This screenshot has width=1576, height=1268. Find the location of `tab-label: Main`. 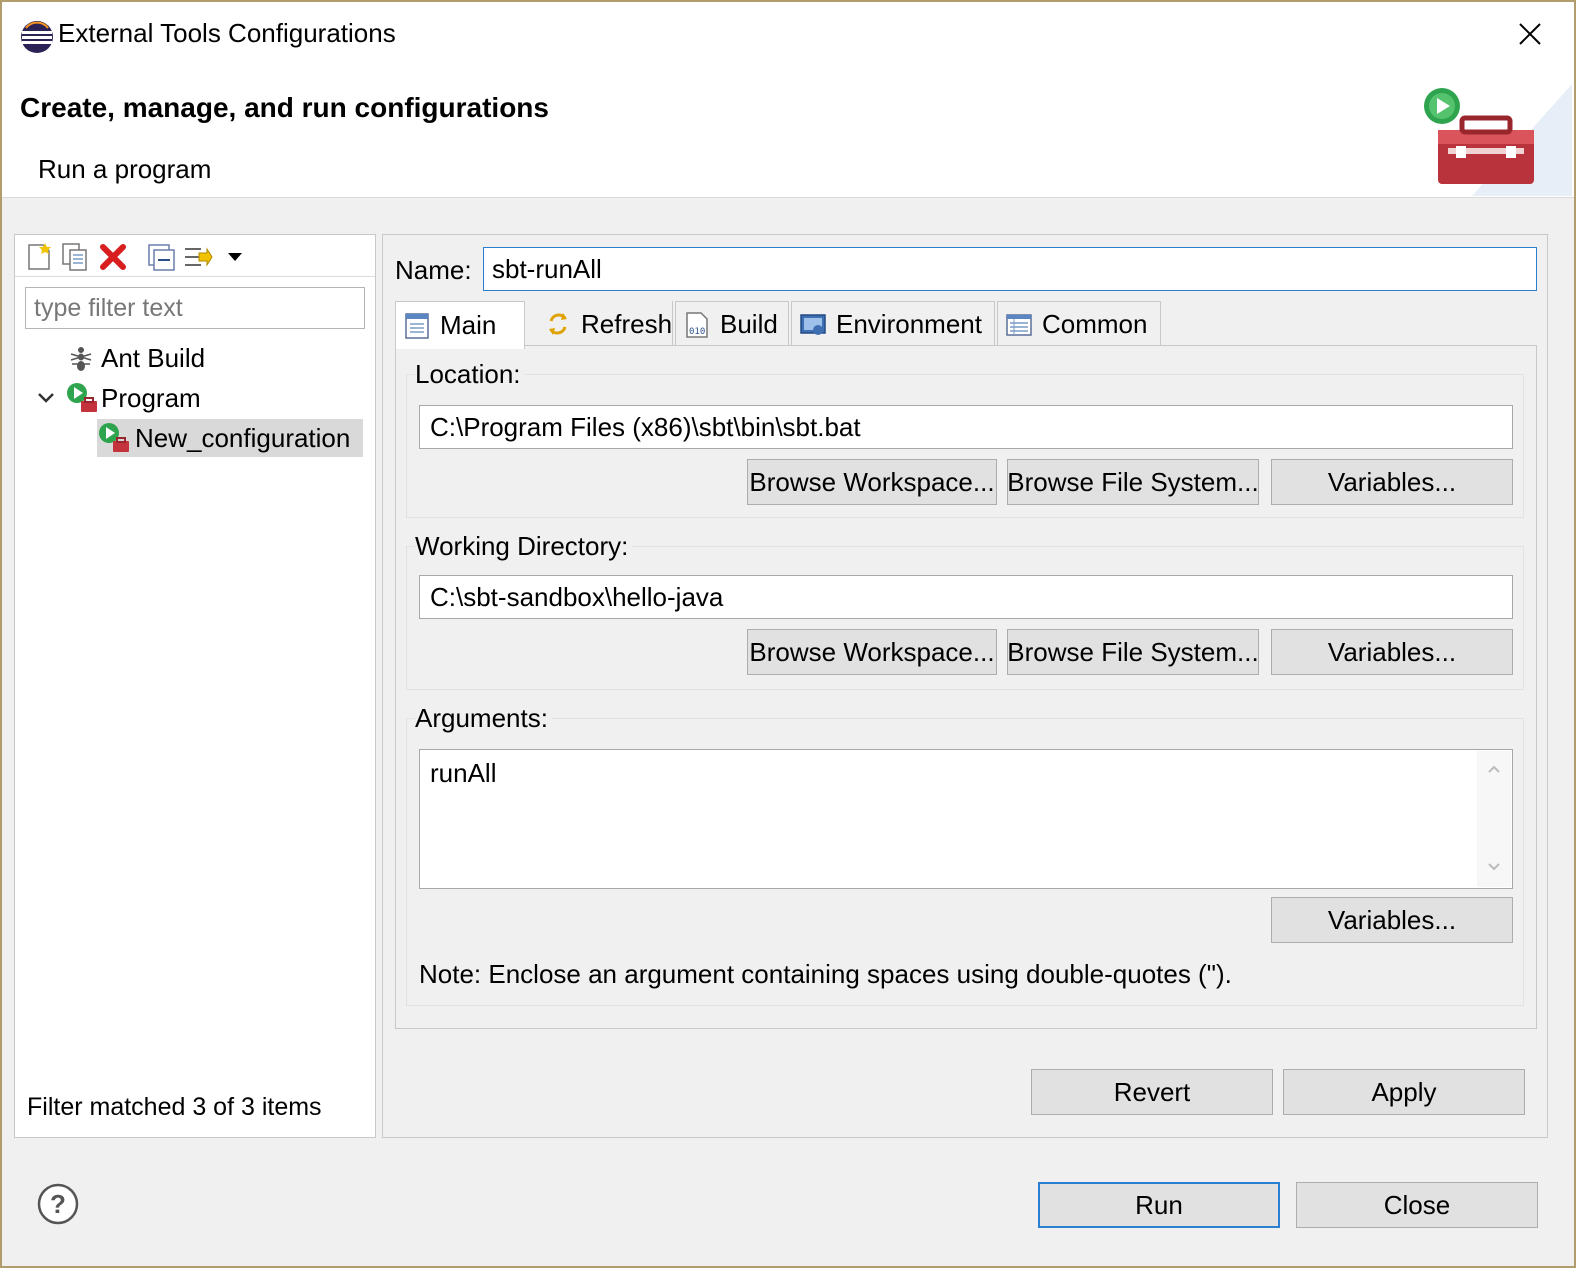

tab-label: Main is located at coordinates (468, 325).